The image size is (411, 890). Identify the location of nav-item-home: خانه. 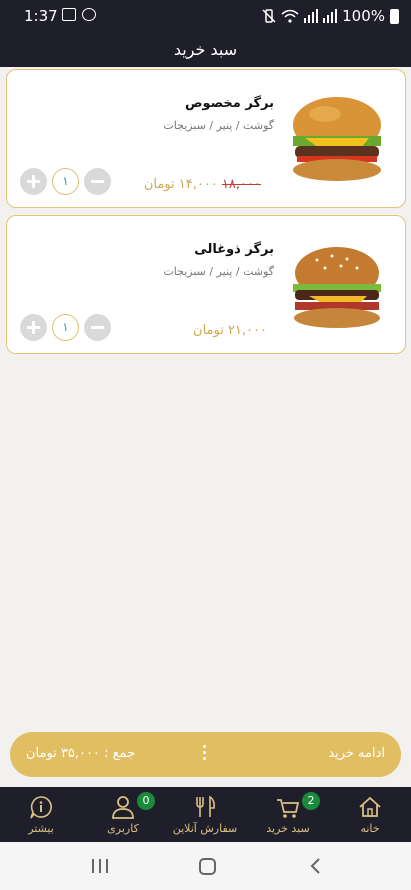
(370, 814).